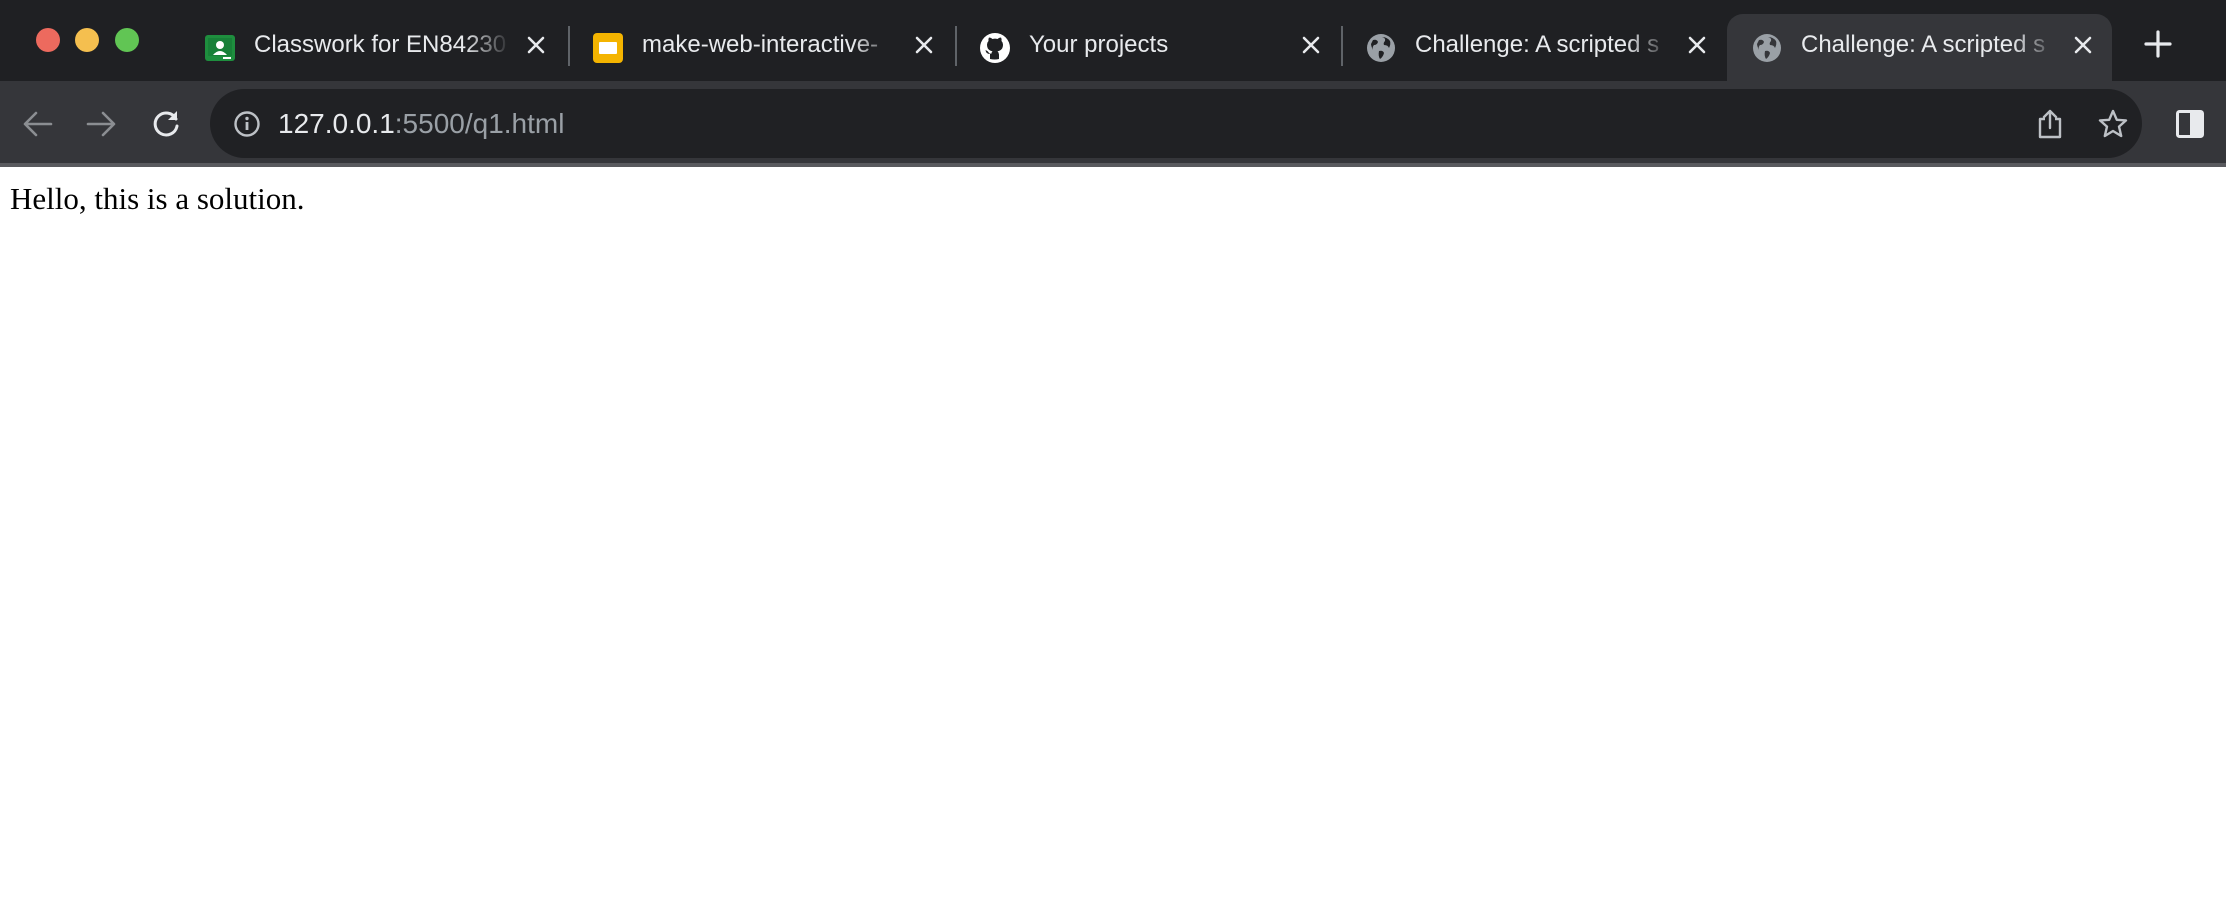 The height and width of the screenshot is (904, 2226). I want to click on url-host: 127.0.0.1, so click(336, 123).